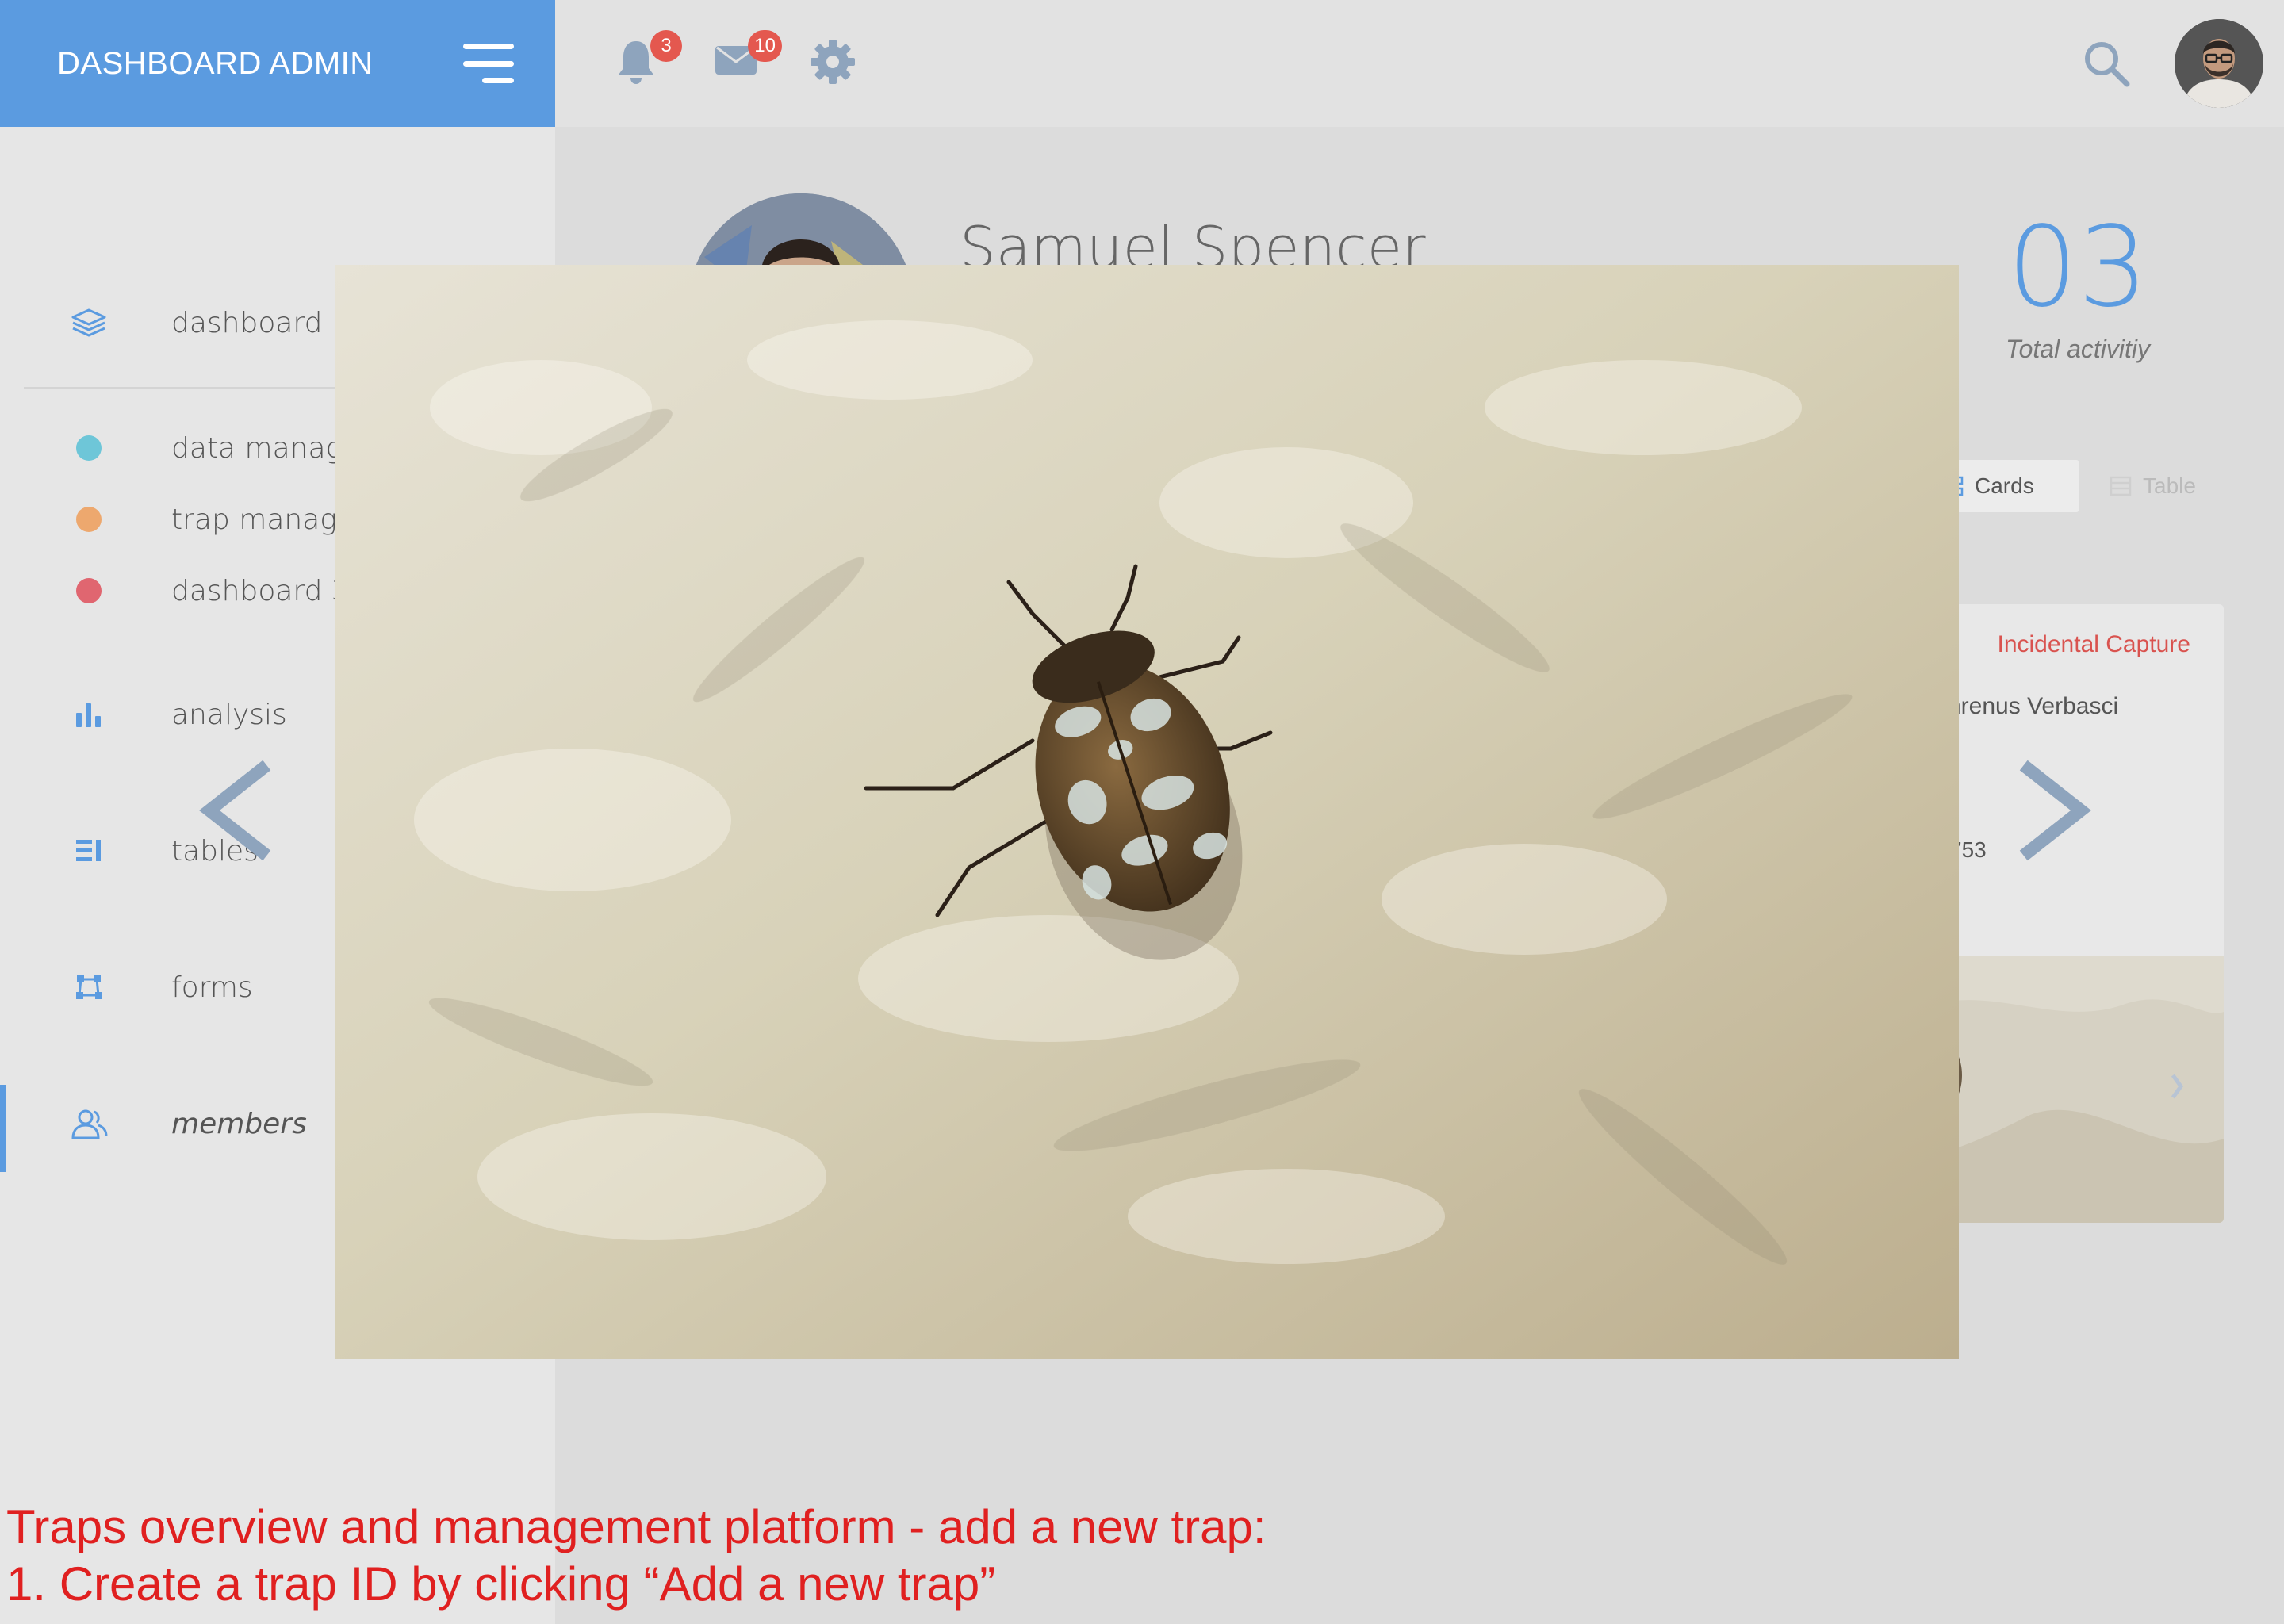 The height and width of the screenshot is (1624, 2284). What do you see at coordinates (2169, 485) in the screenshot?
I see `table-view-label: Table` at bounding box center [2169, 485].